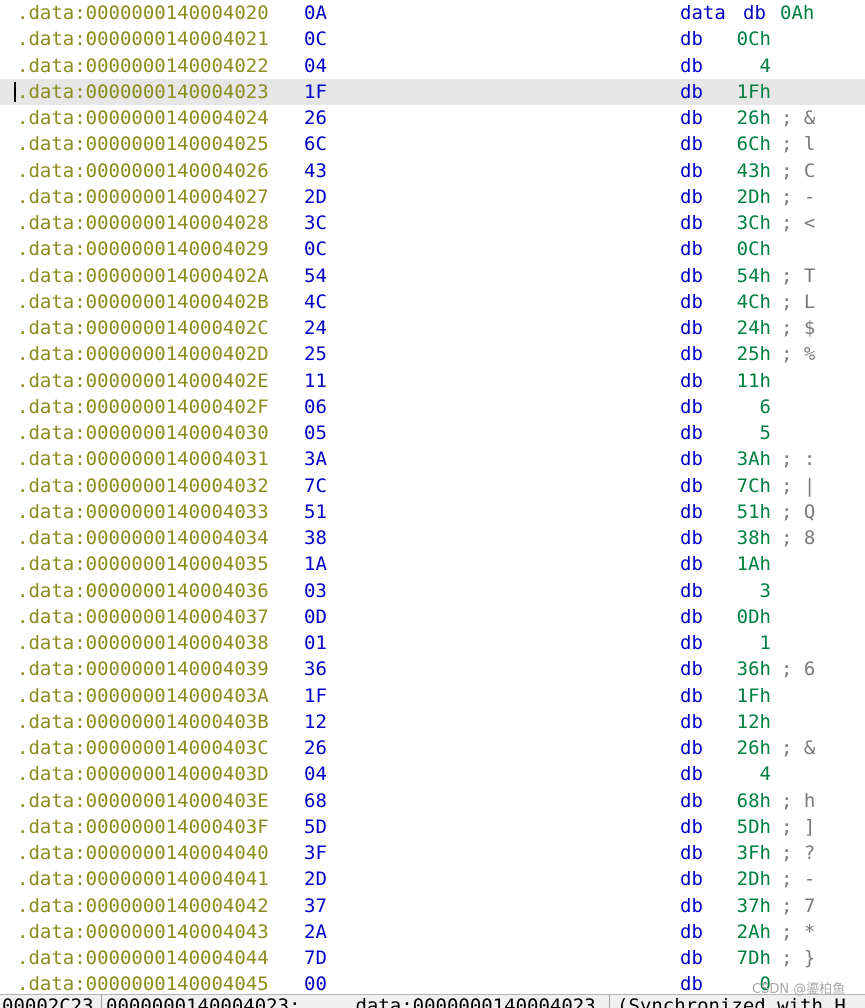 The image size is (865, 1008). Describe the element at coordinates (432, 774) in the screenshot. I see `listing-row: .data:000000014000403D 04 db 4` at that location.